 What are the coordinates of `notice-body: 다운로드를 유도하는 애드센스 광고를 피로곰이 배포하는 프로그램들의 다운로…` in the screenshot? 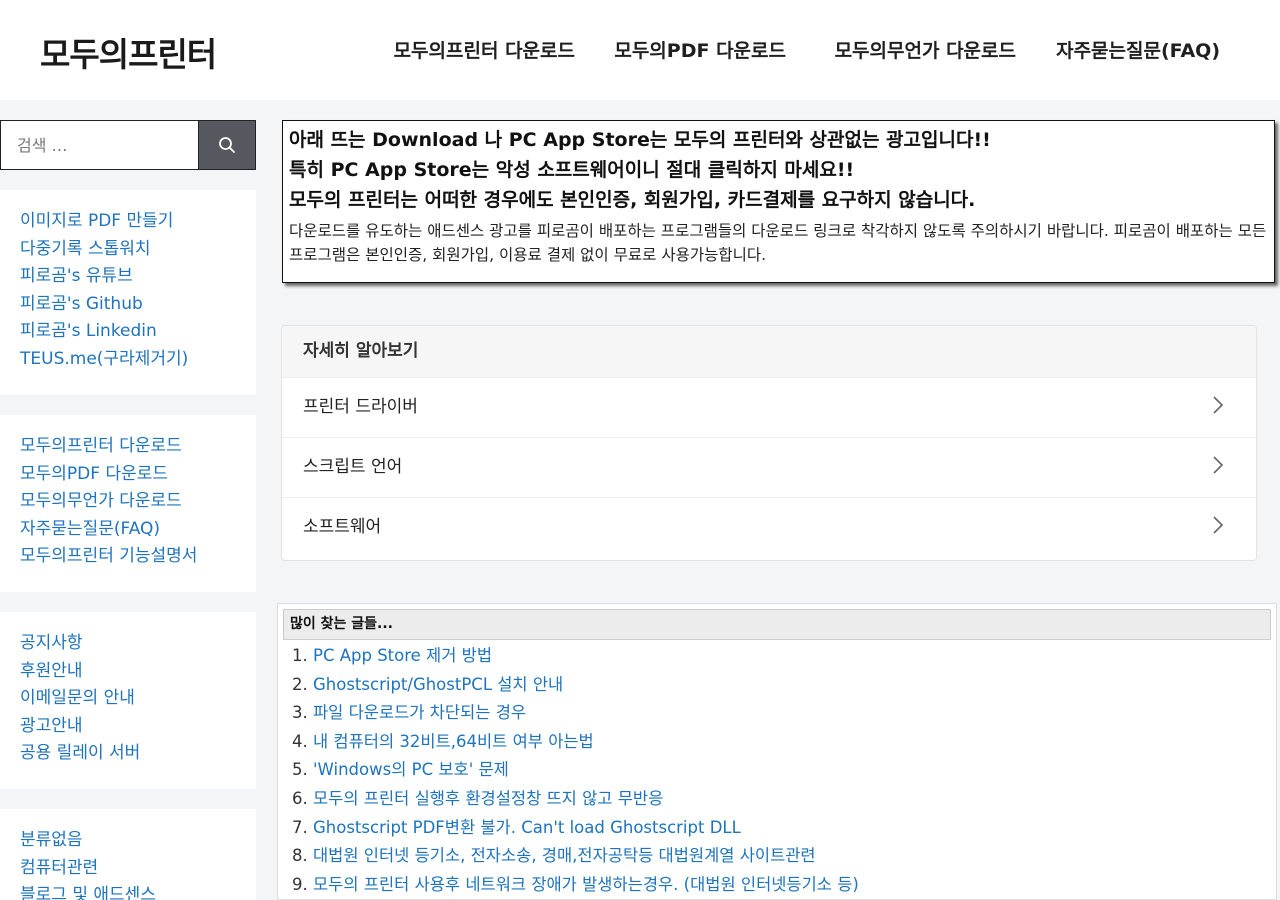 It's located at (778, 243).